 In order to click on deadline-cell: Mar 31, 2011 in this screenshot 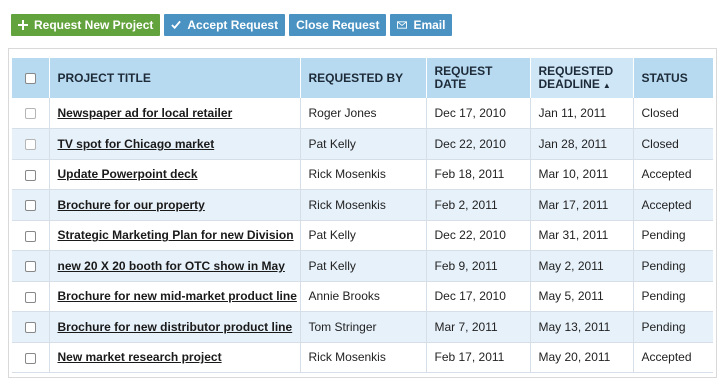, I will do `click(582, 235)`.